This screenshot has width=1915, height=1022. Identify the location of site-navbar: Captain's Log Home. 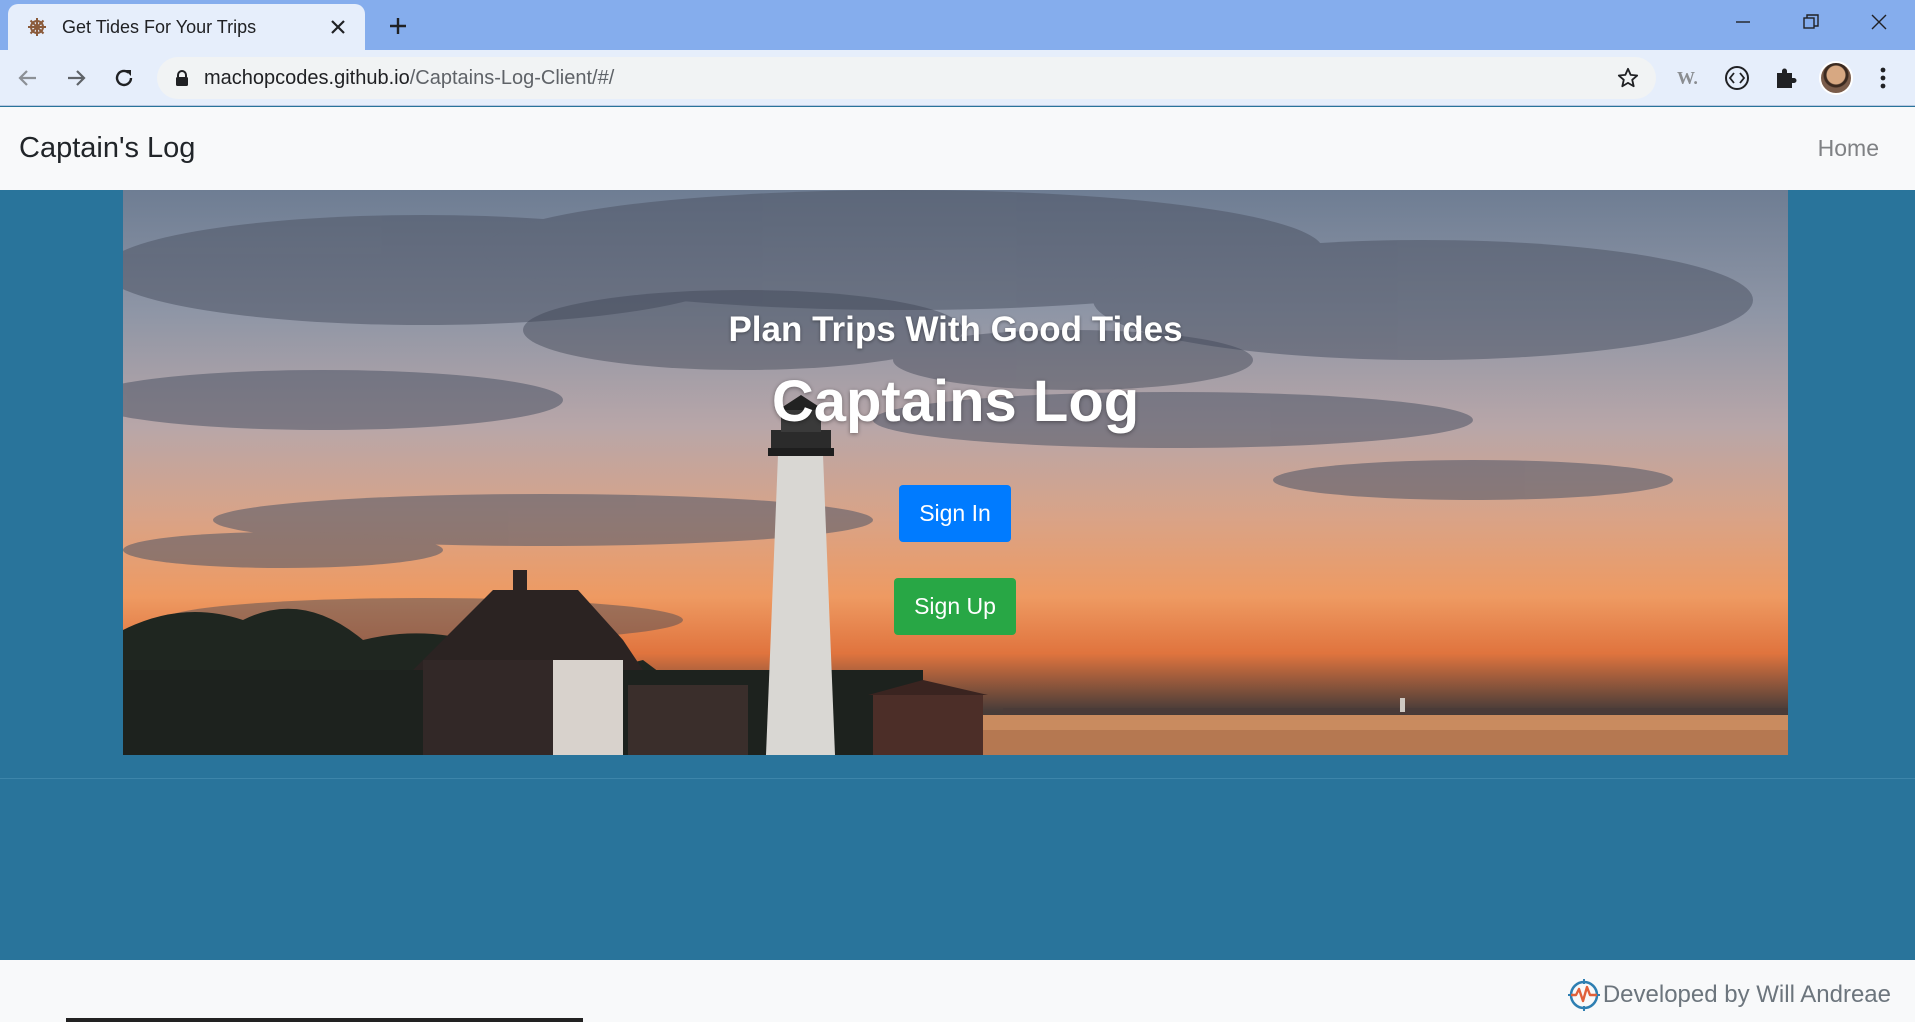
(957, 148).